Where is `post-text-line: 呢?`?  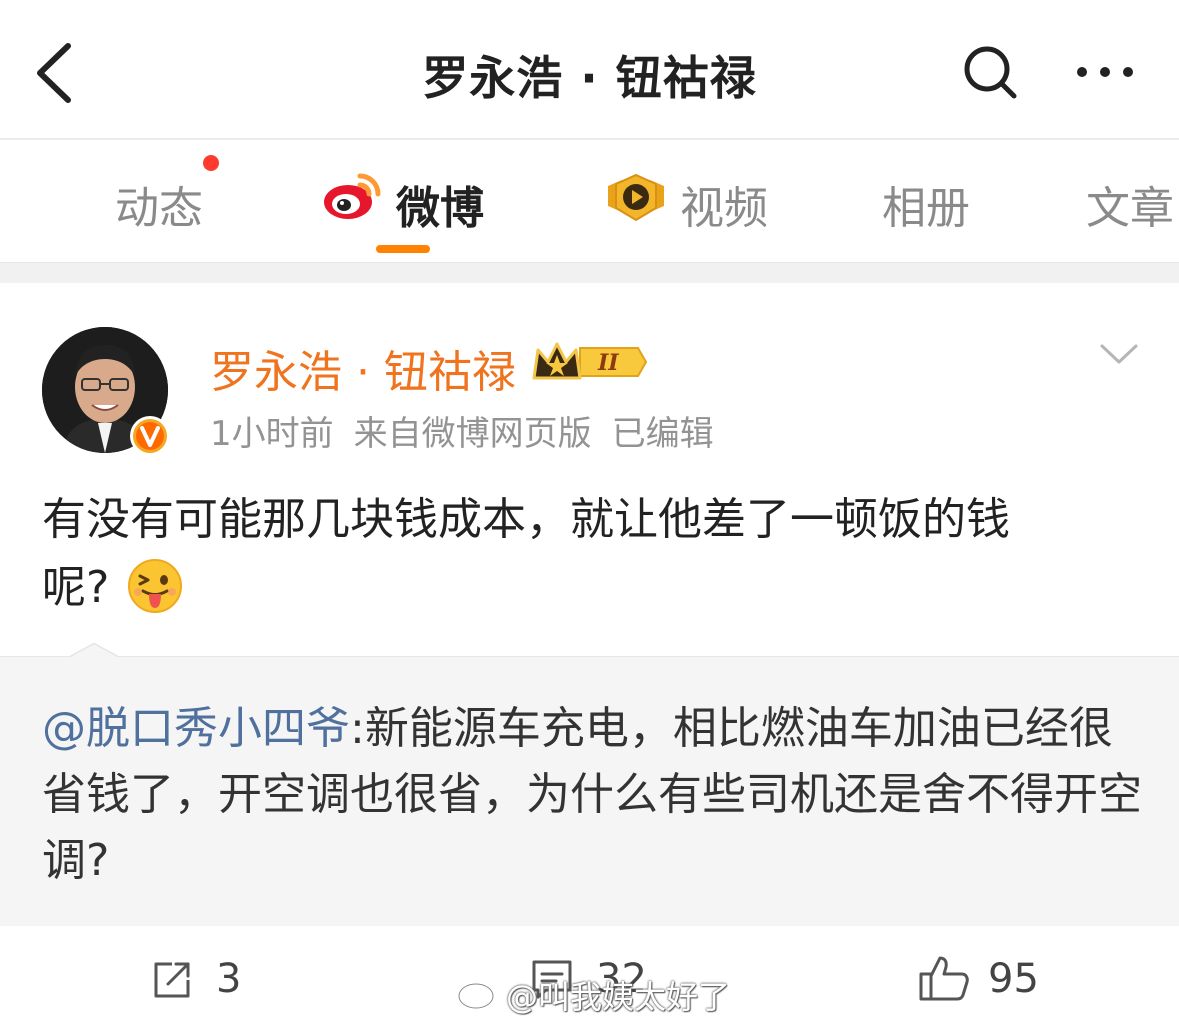 post-text-line: 呢? is located at coordinates (76, 587).